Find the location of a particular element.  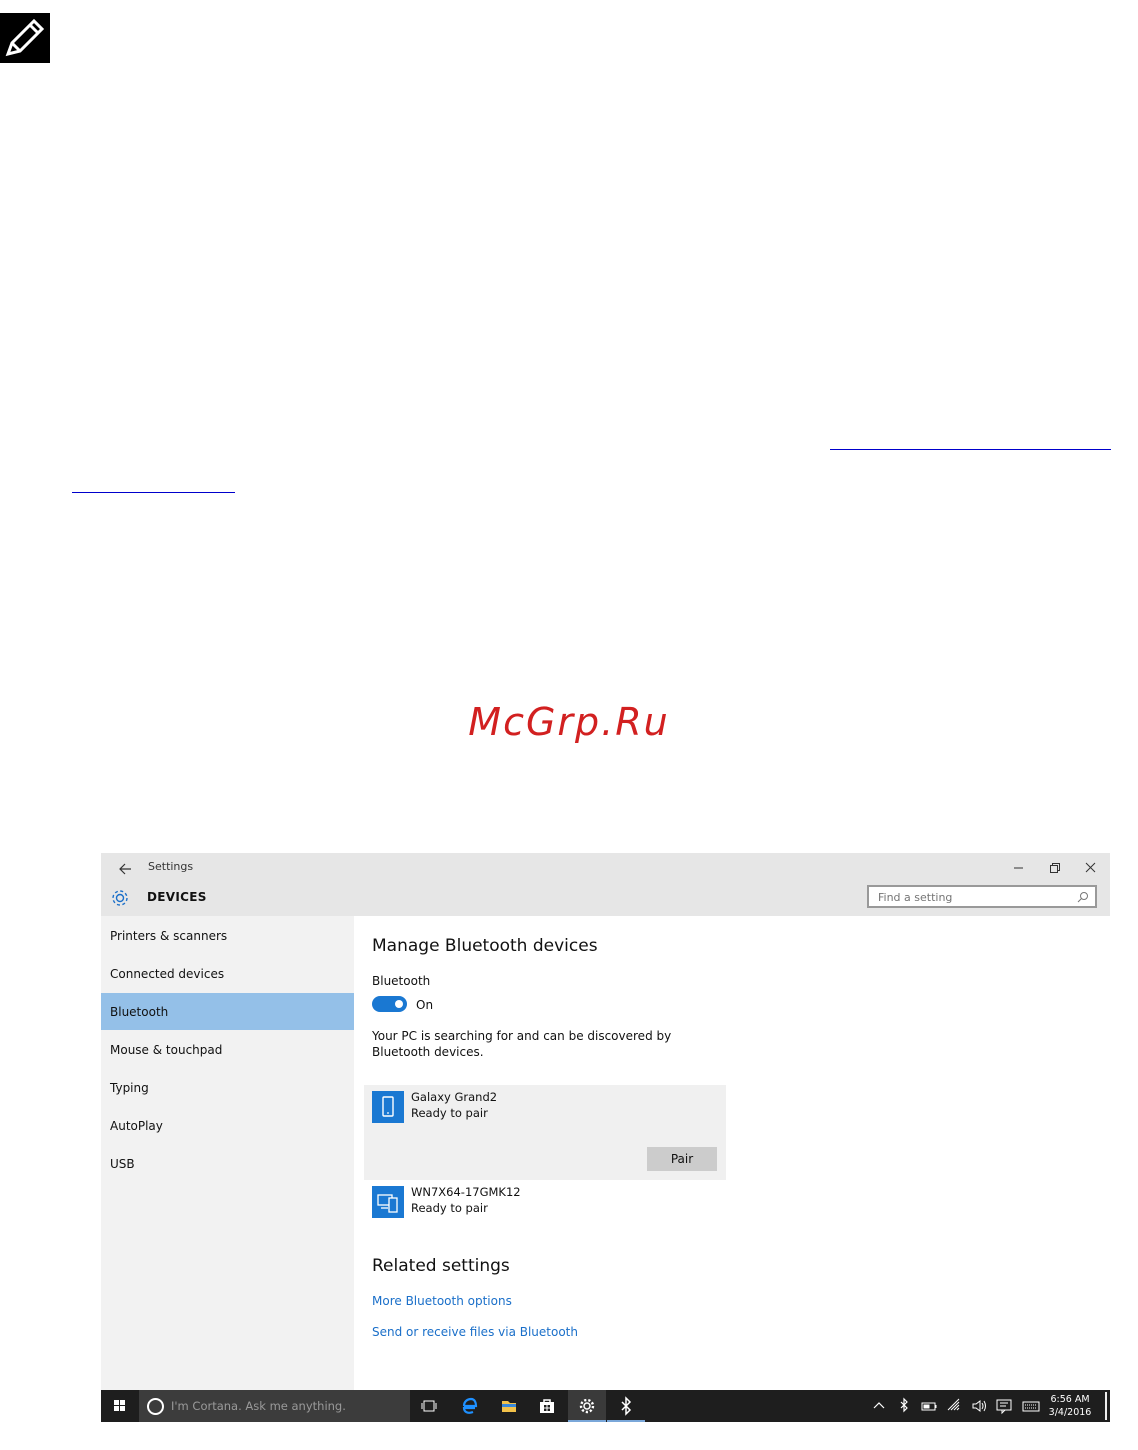

show-desktop-button is located at coordinates (1106, 1406).